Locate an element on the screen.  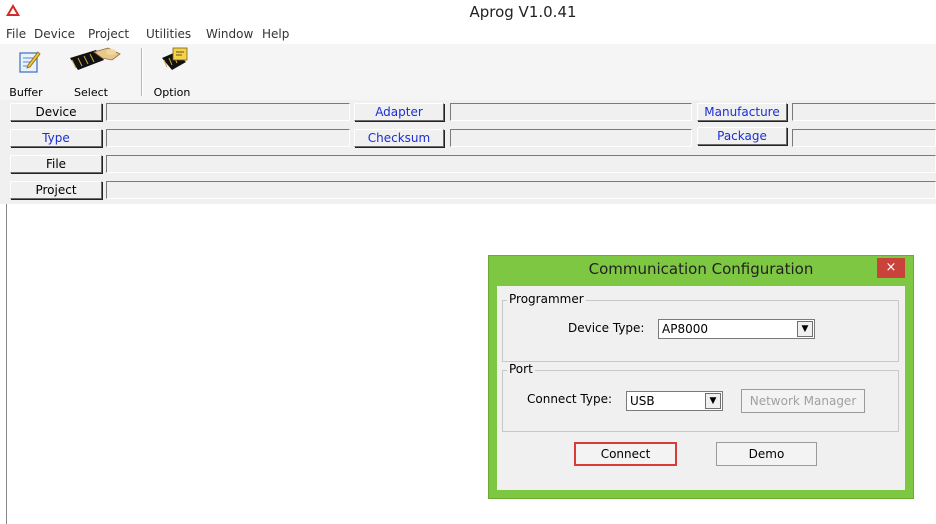
package-label: Package is located at coordinates (742, 136).